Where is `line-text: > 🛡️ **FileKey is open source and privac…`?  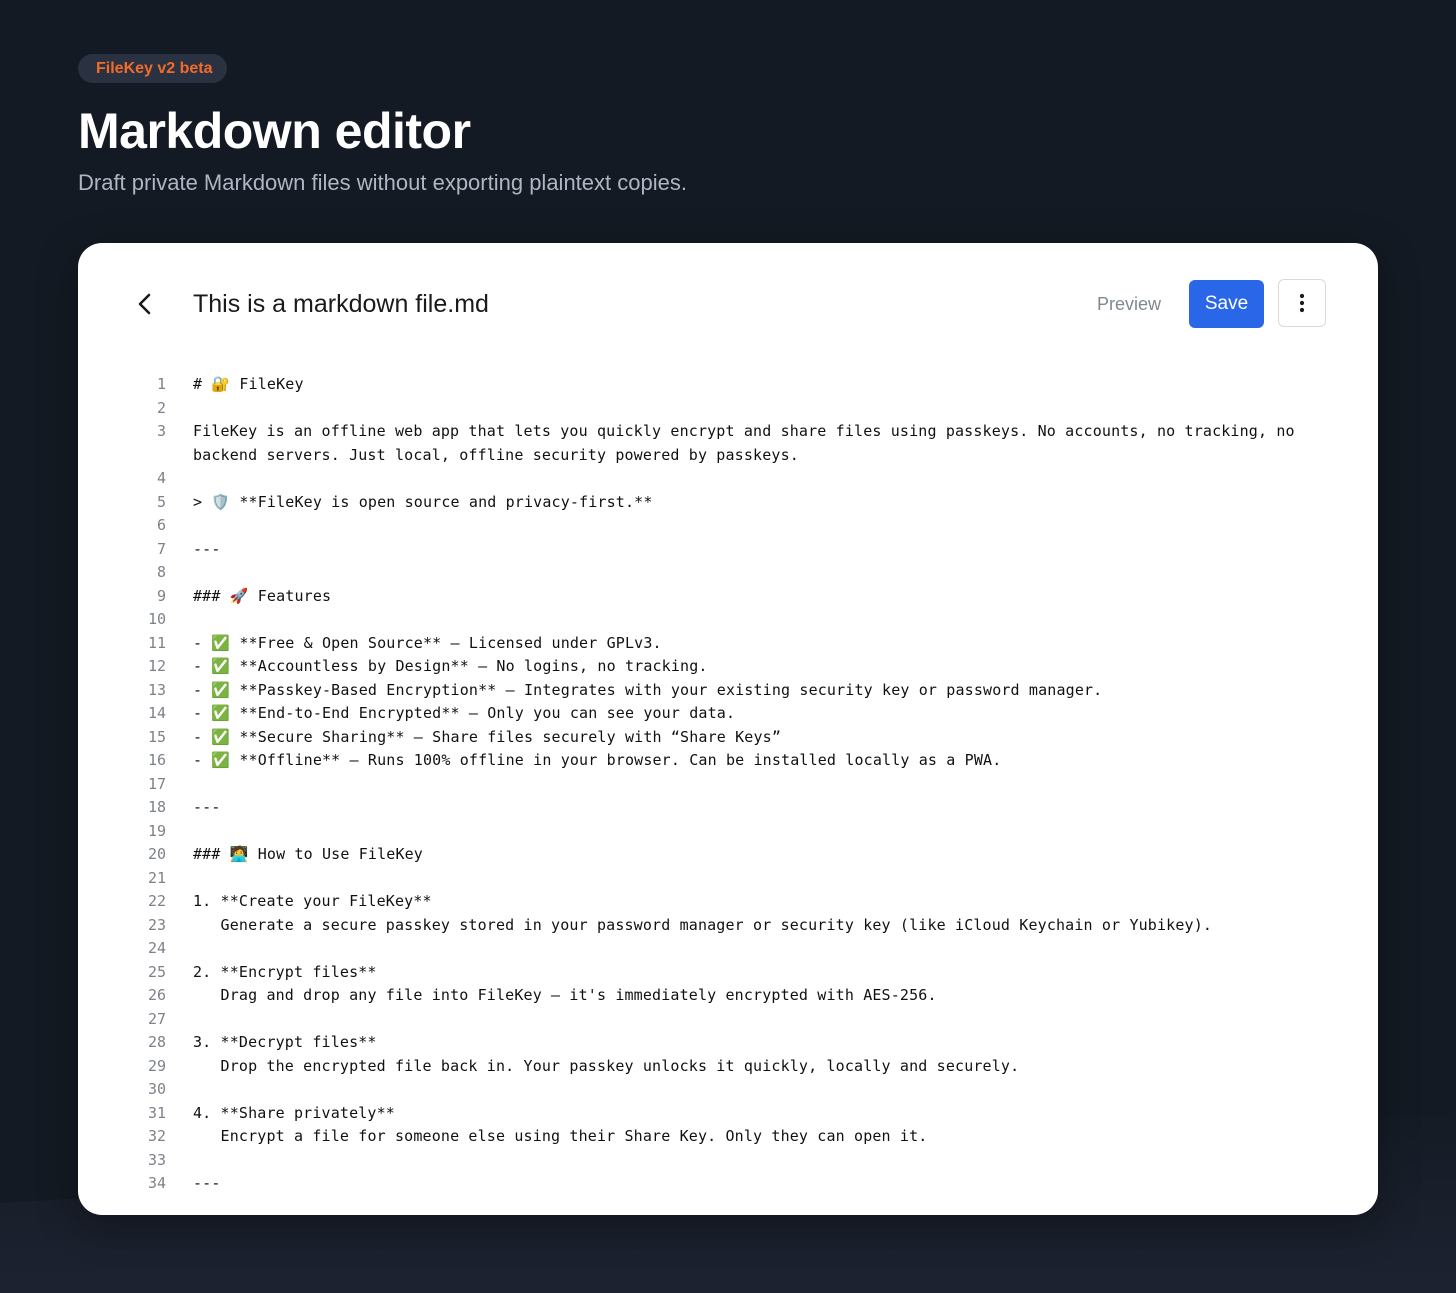
line-text: > 🛡️ **FileKey is open source and privac… is located at coordinates (748, 503).